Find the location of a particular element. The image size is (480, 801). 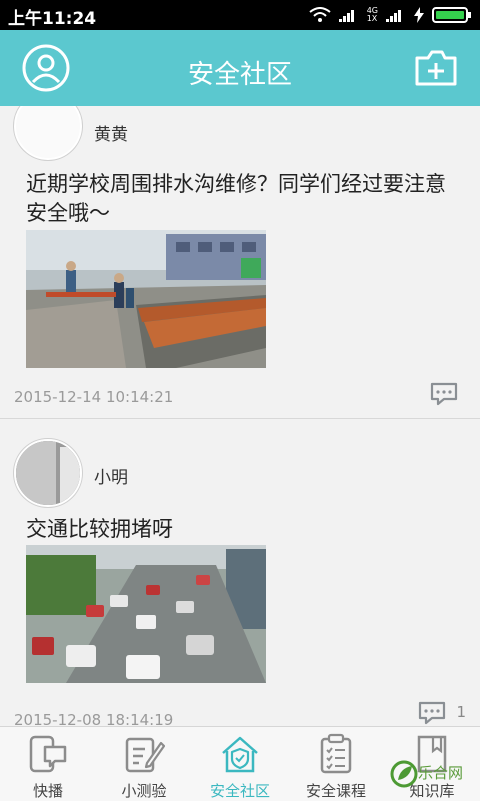

watermark-text: 乐合网 is located at coordinates (441, 773).